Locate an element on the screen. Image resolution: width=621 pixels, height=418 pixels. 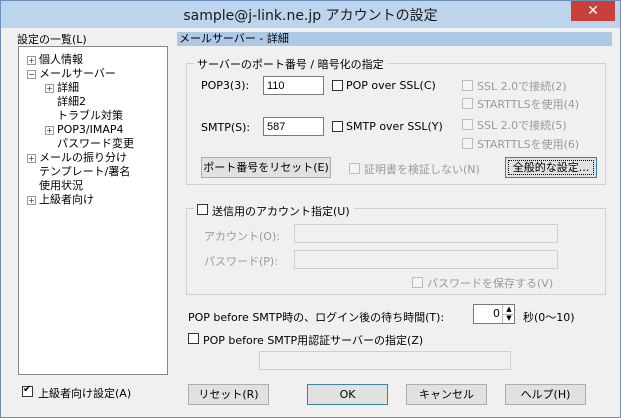
ssl2-smtp-label: SSL 2.0で接続(5) is located at coordinates (522, 125).